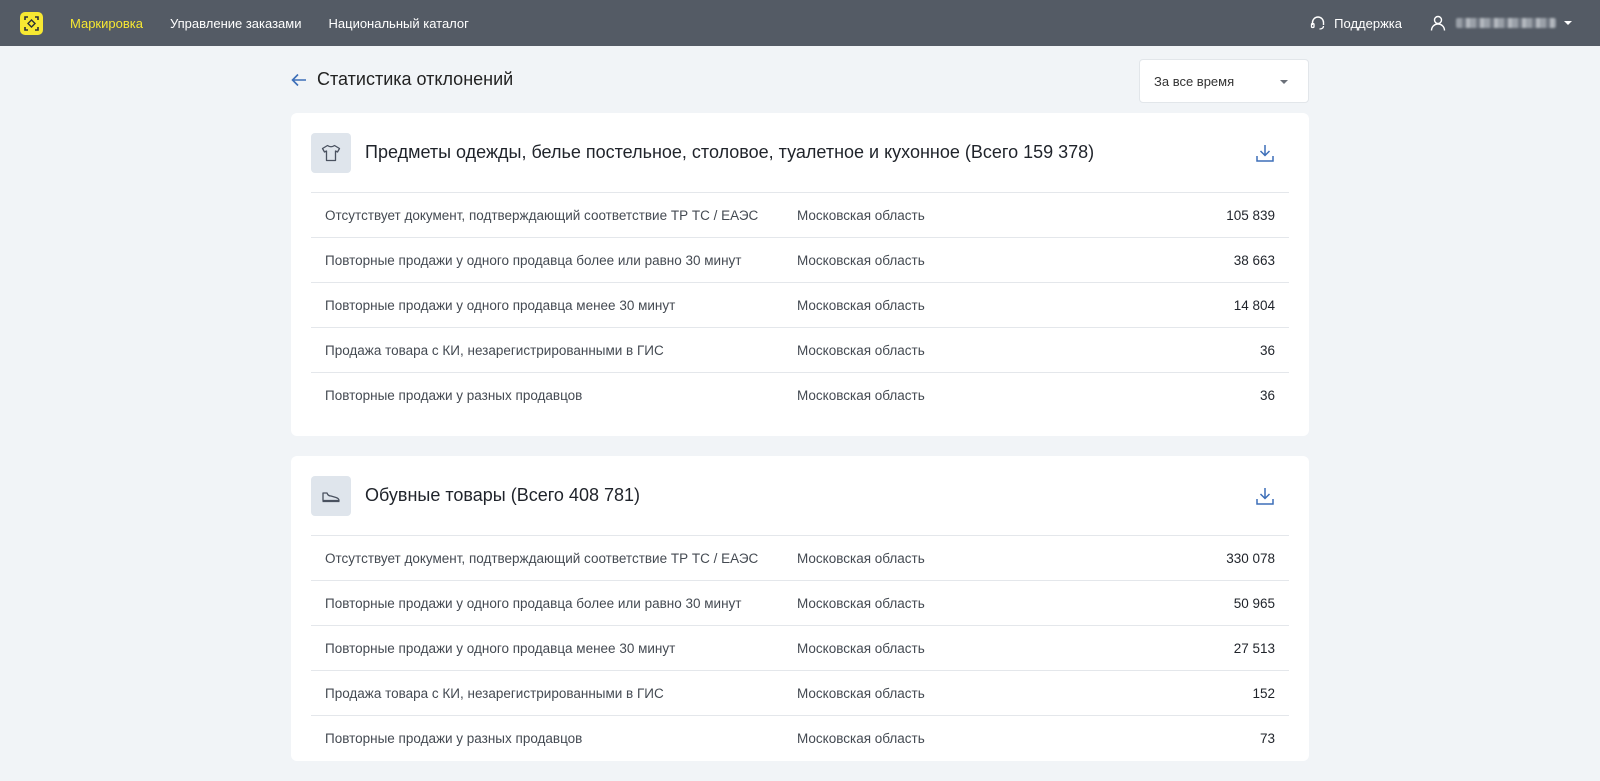 This screenshot has height=781, width=1600. What do you see at coordinates (31, 23) in the screenshot?
I see `logo-icon` at bounding box center [31, 23].